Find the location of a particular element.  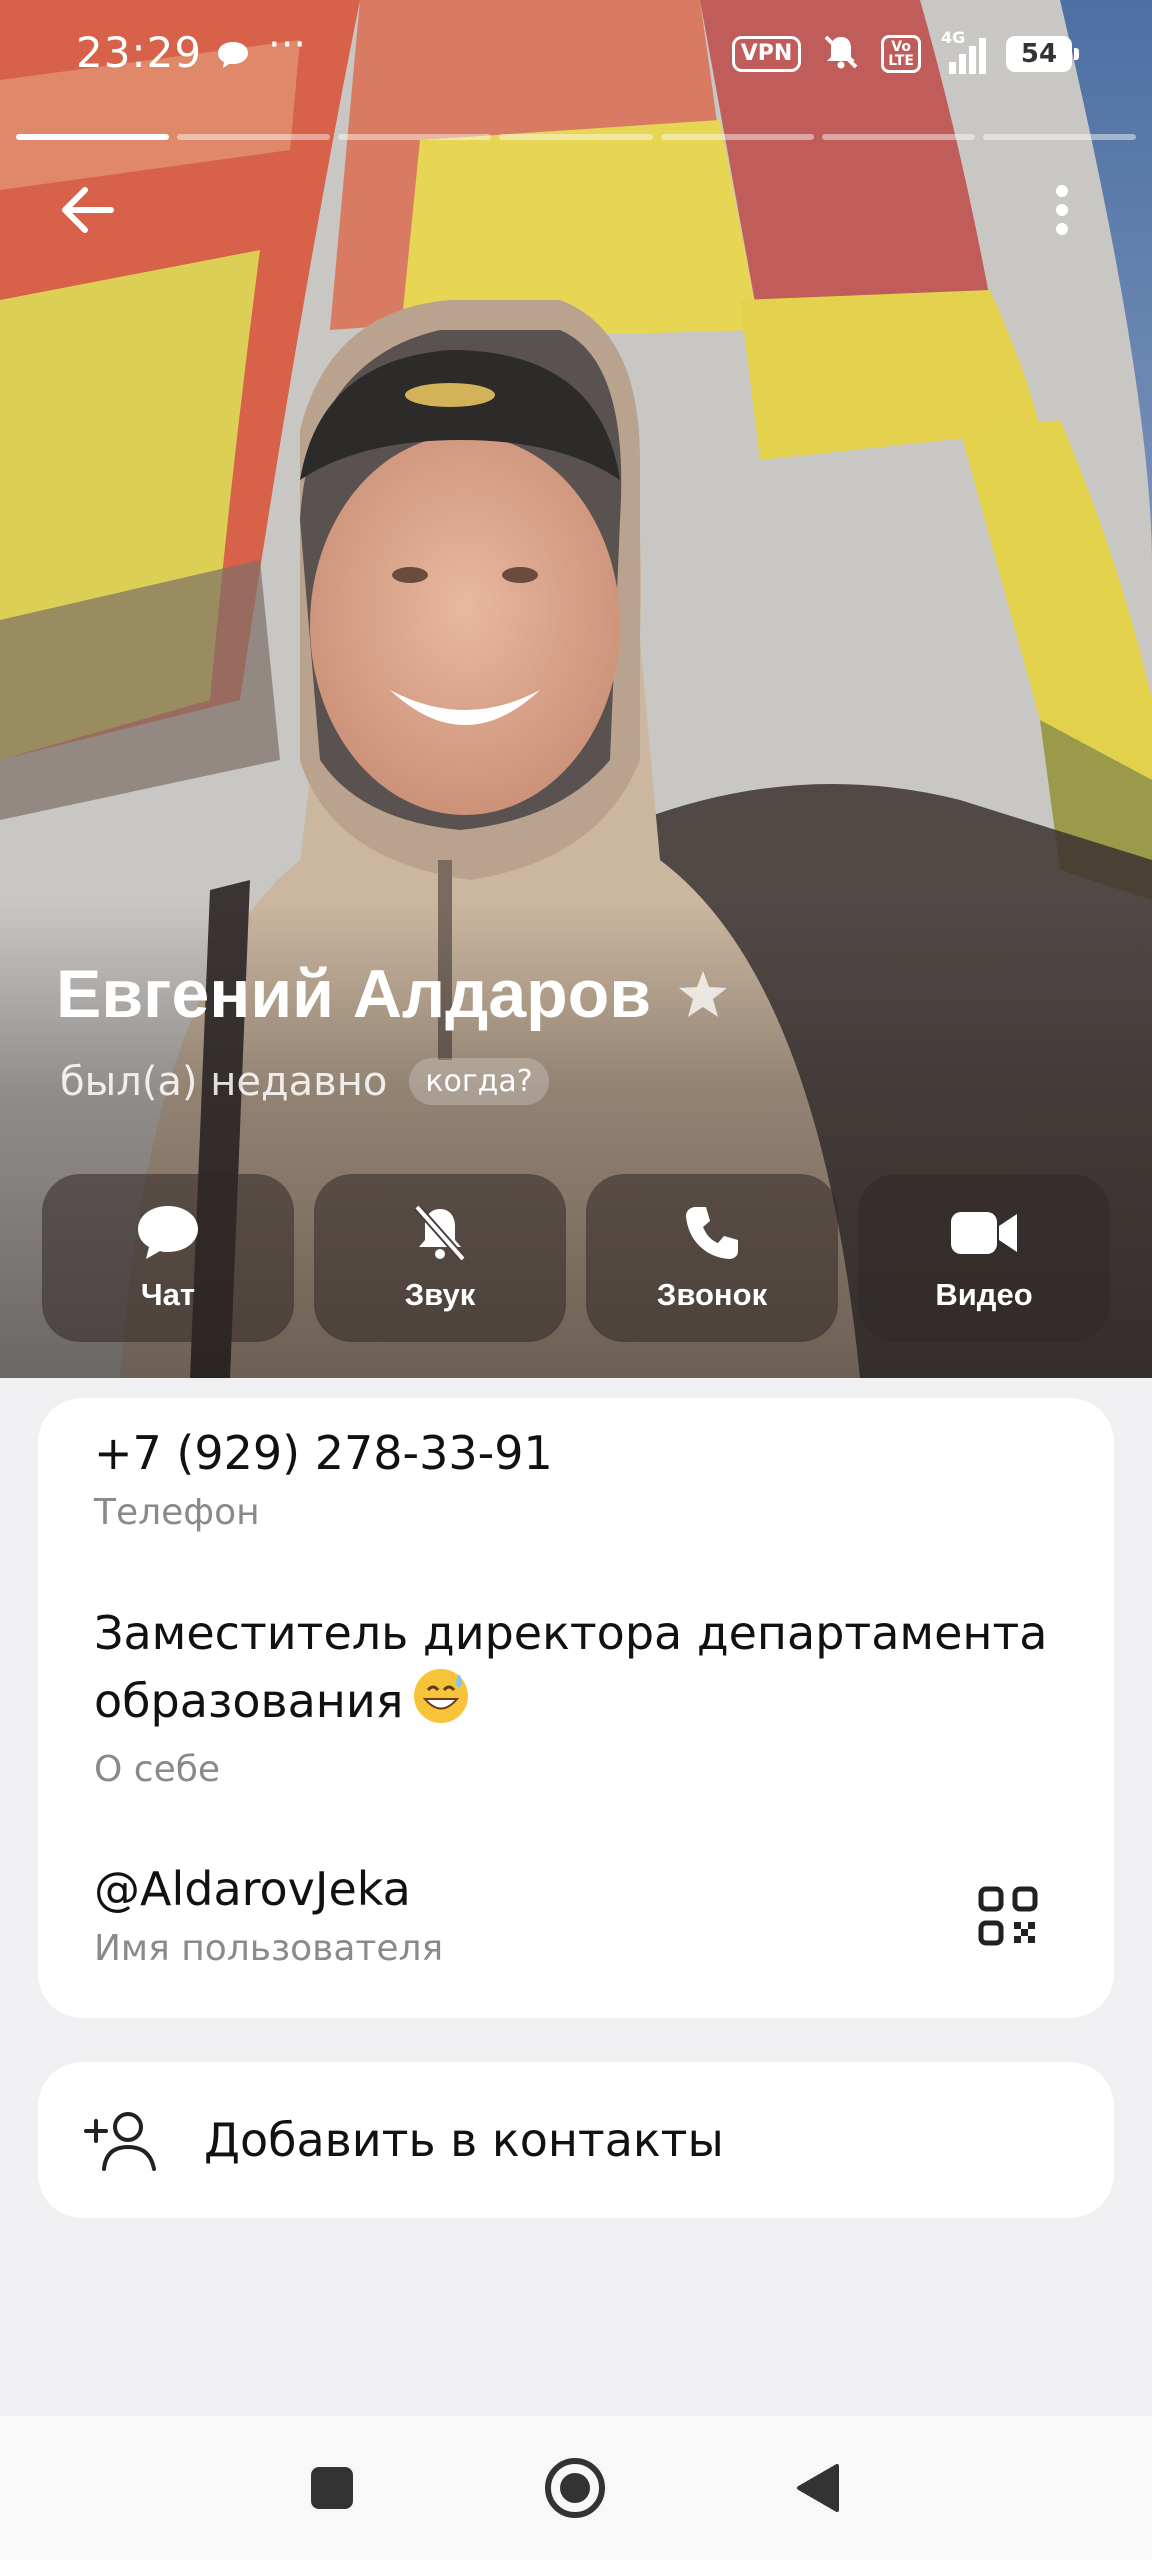

phone-row: +7 (929) 278-33-91 Телефон is located at coordinates (323, 1476).